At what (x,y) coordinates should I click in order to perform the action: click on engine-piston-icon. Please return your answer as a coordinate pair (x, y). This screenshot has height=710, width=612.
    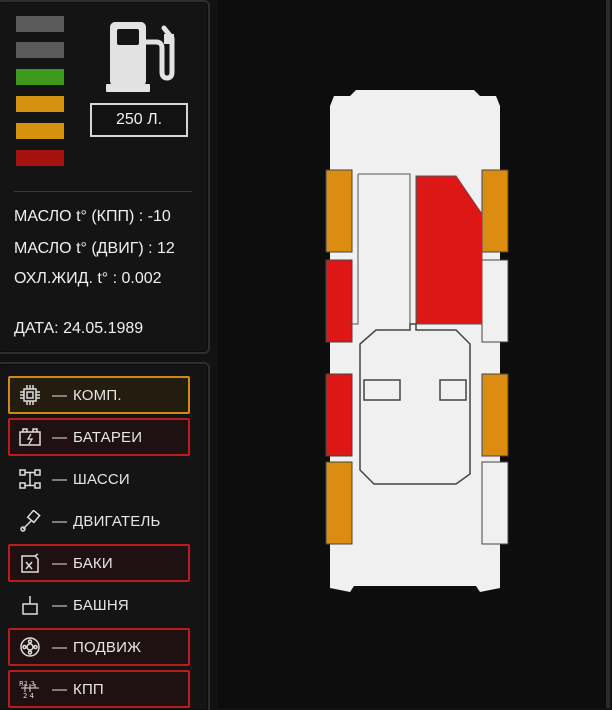
    Looking at the image, I should click on (30, 521).